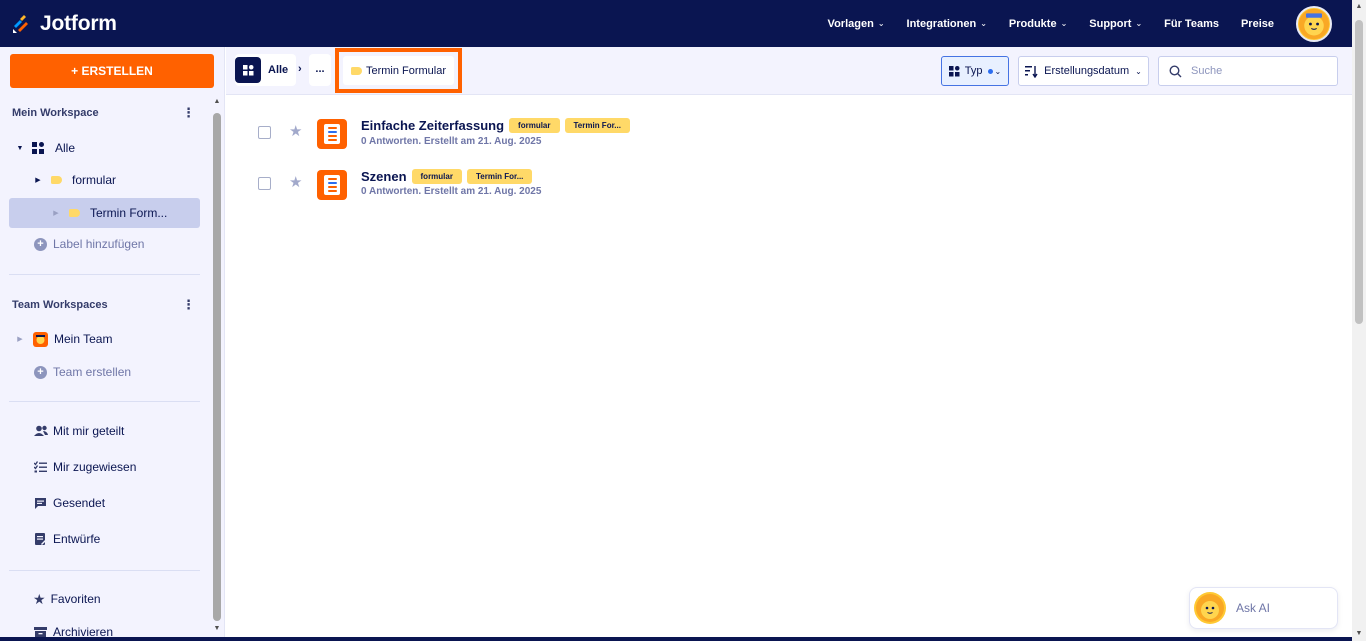 This screenshot has width=1366, height=641. What do you see at coordinates (94, 180) in the screenshot?
I see `sidebar-item-label: formular` at bounding box center [94, 180].